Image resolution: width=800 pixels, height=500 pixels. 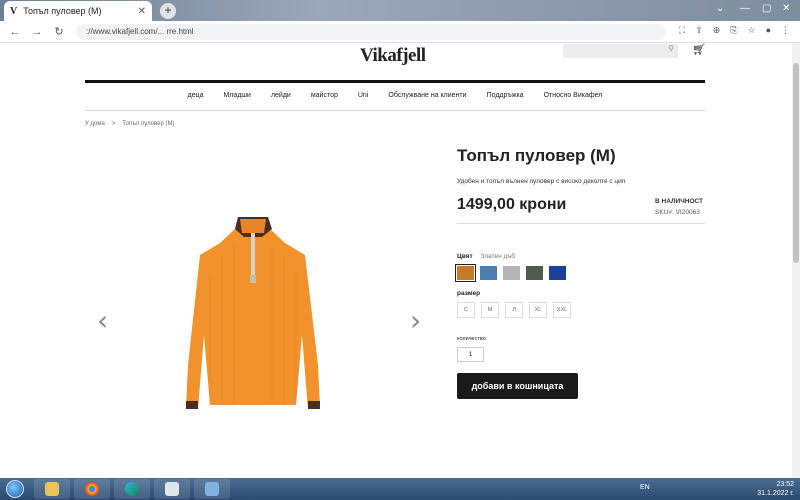 I want to click on close-tab-icon: ✕, so click(x=142, y=11).